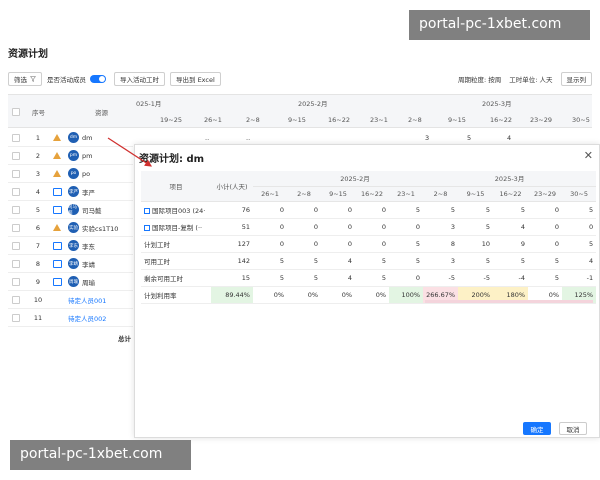  I want to click on filter-button: 筛选, so click(25, 79).